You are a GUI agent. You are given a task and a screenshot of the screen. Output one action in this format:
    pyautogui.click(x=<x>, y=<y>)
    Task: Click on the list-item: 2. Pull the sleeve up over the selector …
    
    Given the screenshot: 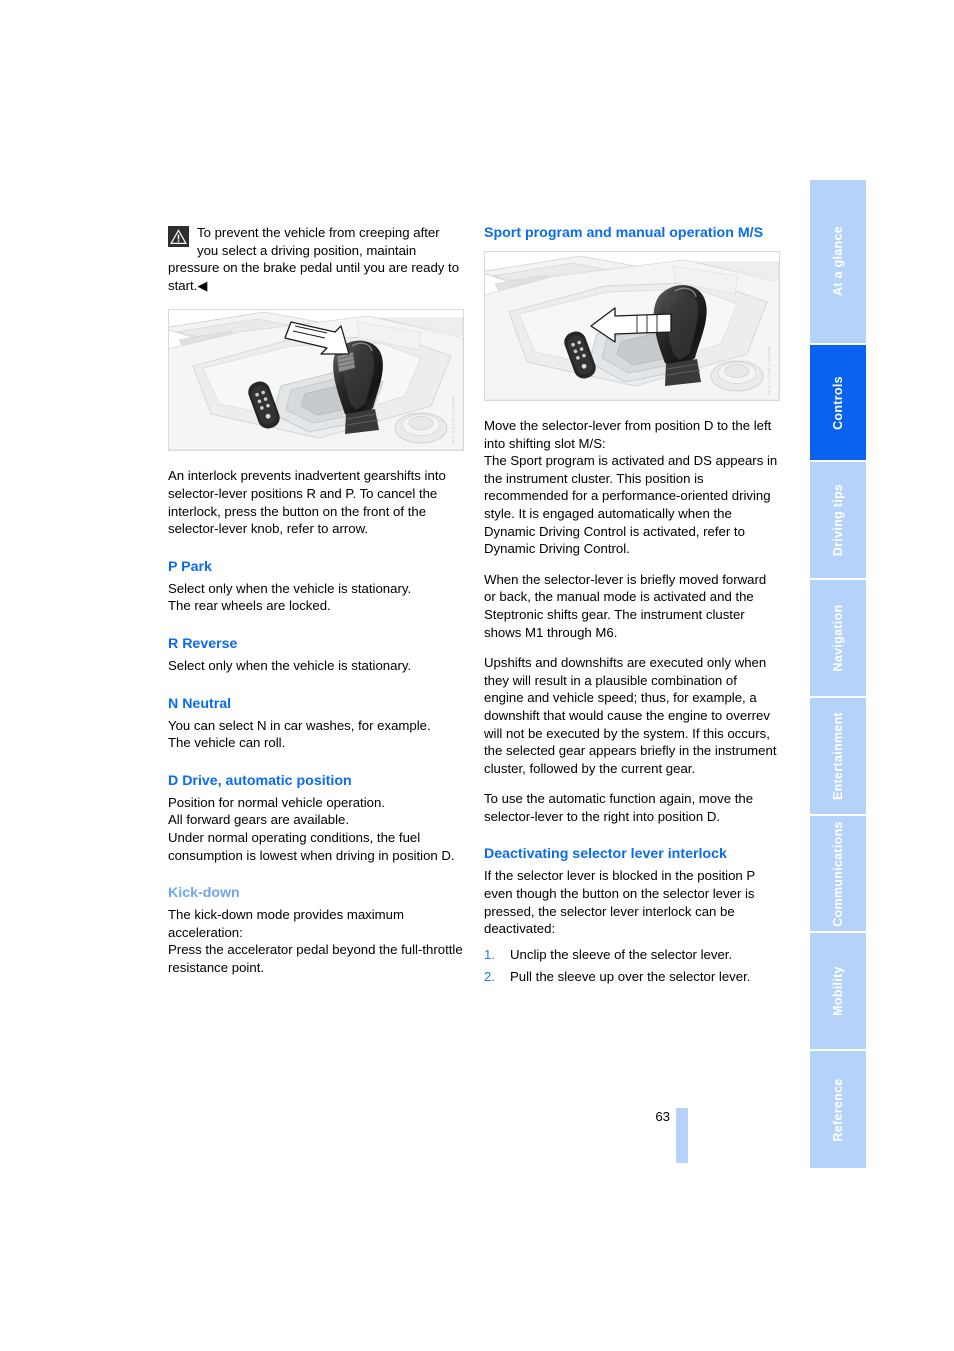 What is the action you would take?
    pyautogui.click(x=632, y=977)
    